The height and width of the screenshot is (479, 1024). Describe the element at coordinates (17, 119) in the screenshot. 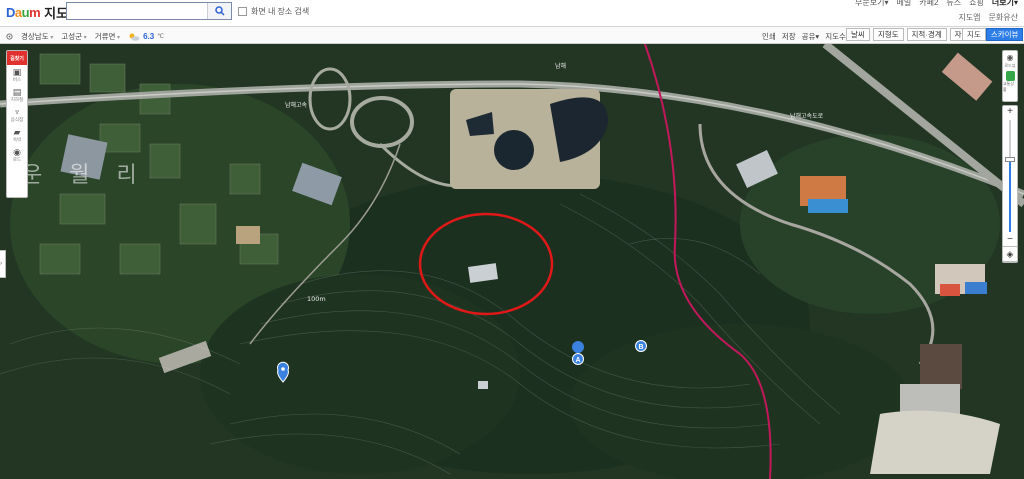

I see `category-label: 음식점` at that location.